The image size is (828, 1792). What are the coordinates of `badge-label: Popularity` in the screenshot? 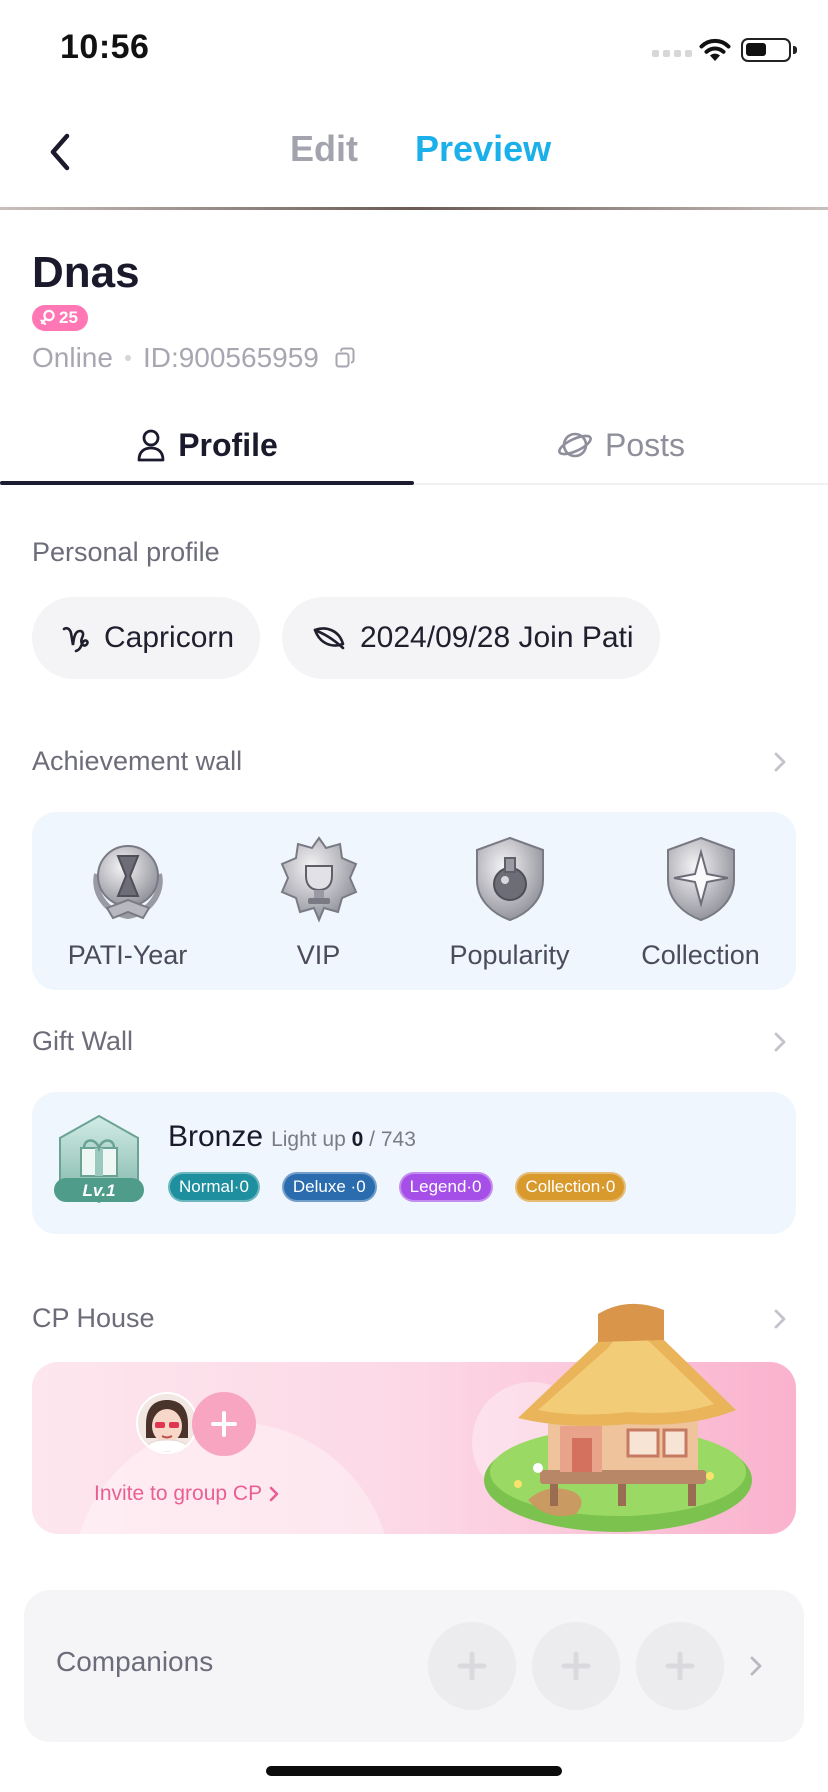 It's located at (509, 955).